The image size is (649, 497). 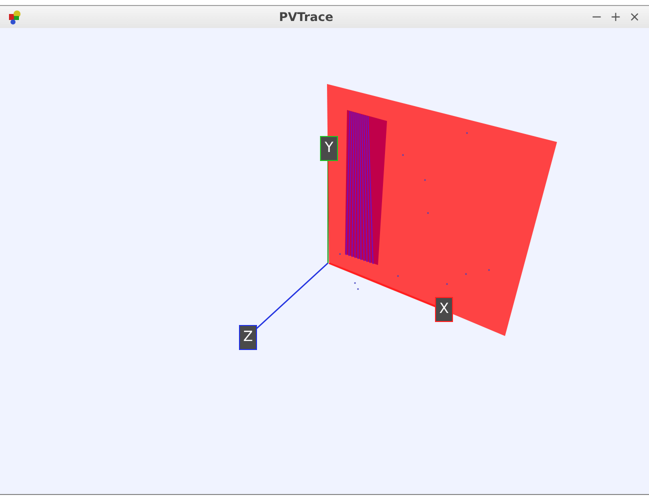 What do you see at coordinates (15, 17) in the screenshot?
I see `app-icon` at bounding box center [15, 17].